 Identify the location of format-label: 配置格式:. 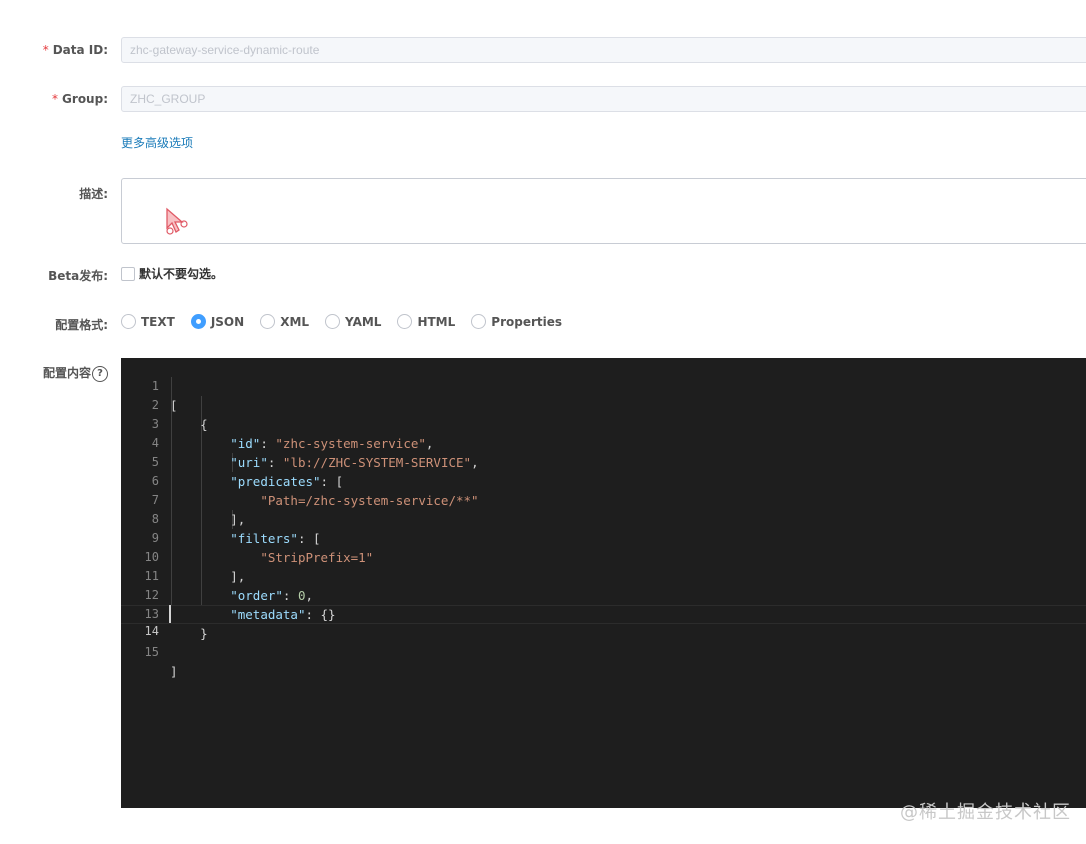
(81, 325).